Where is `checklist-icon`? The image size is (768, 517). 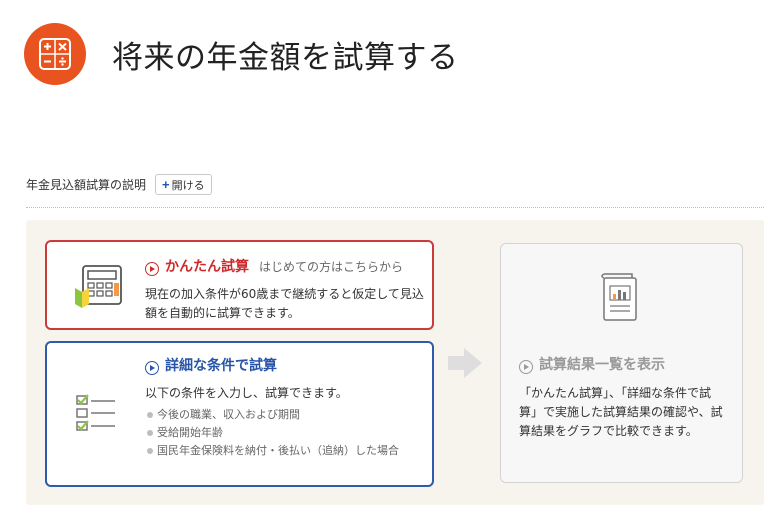
checklist-icon is located at coordinates (96, 415).